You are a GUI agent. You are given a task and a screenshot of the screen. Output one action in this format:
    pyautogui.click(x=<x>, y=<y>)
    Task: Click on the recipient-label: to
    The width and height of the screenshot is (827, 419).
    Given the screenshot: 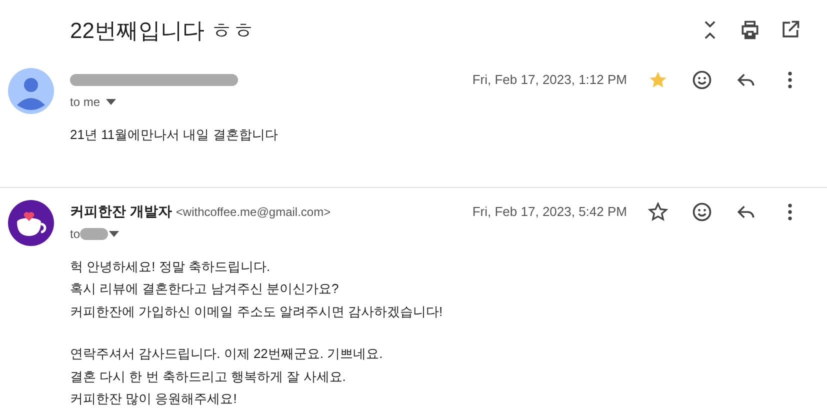 What is the action you would take?
    pyautogui.click(x=75, y=234)
    